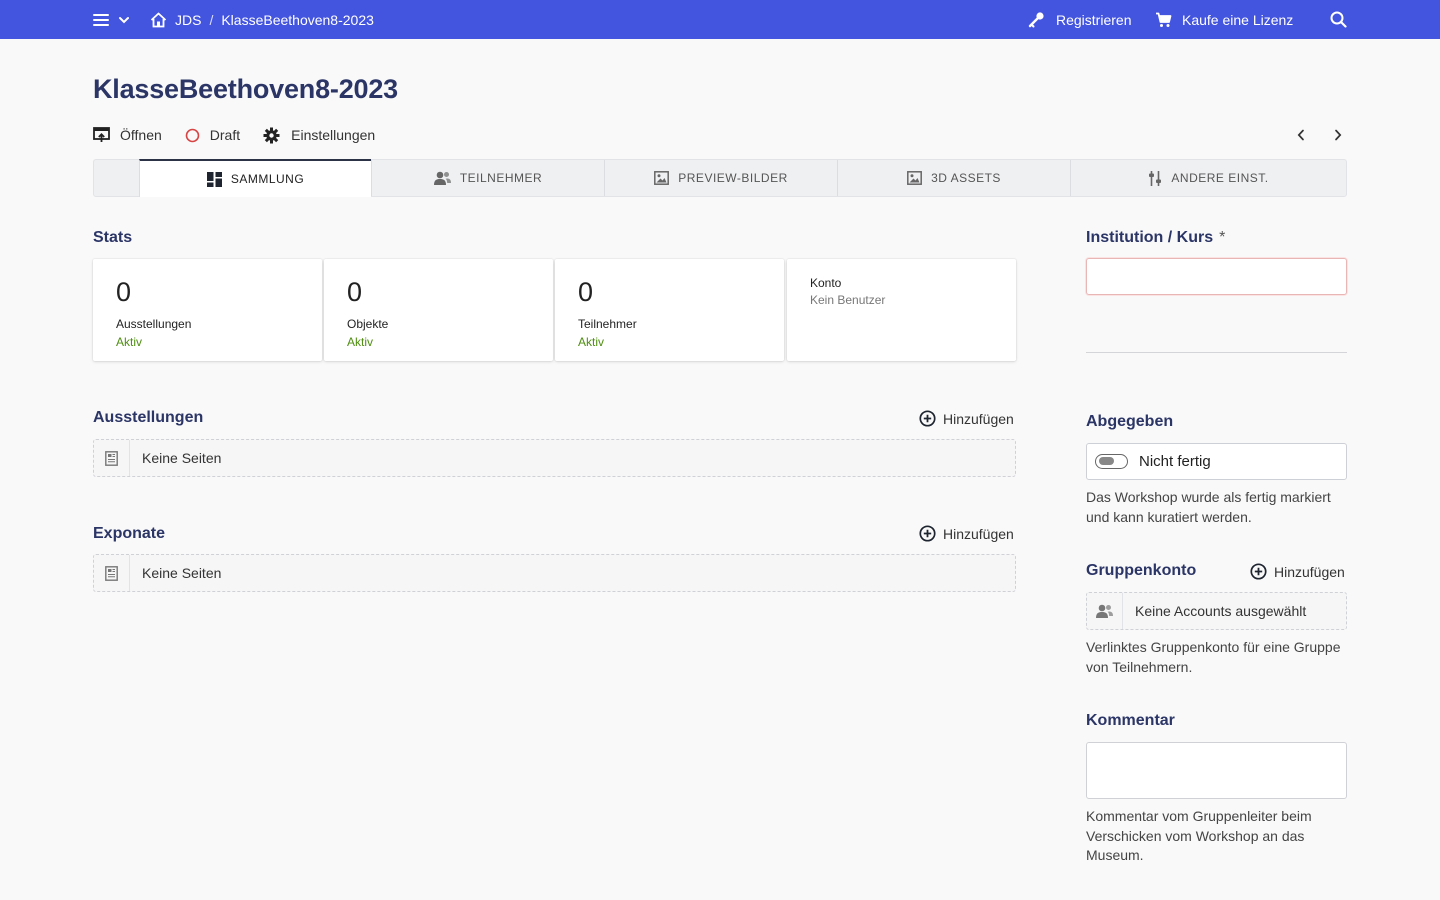  I want to click on chevron-right-icon, so click(1338, 135).